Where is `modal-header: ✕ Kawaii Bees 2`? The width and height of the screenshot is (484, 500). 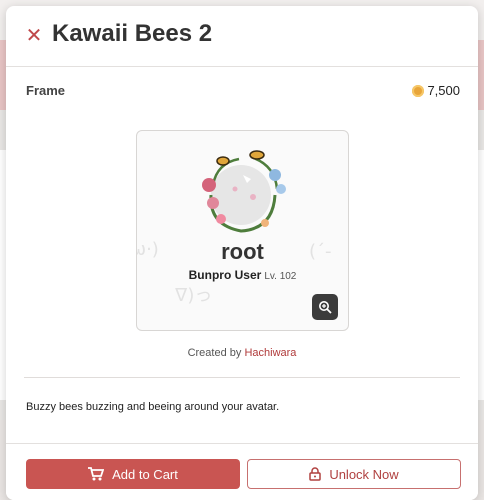 modal-header: ✕ Kawaii Bees 2 is located at coordinates (242, 36).